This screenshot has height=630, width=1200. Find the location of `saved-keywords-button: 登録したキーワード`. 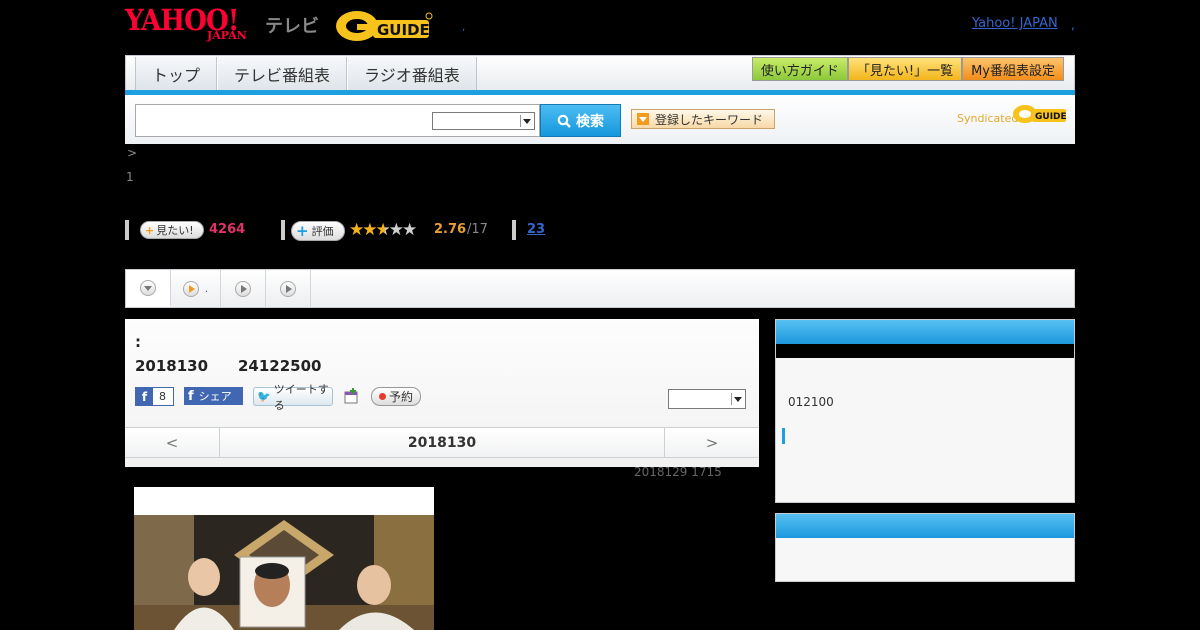

saved-keywords-button: 登録したキーワード is located at coordinates (703, 119).